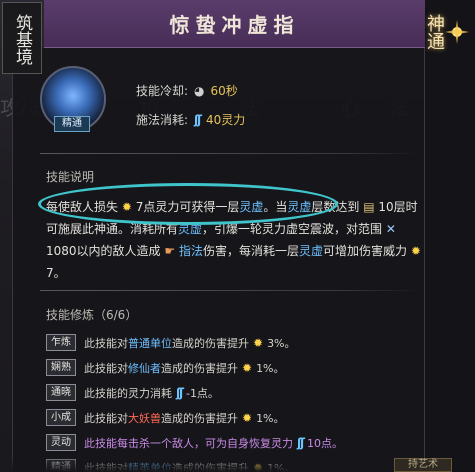  I want to click on skill-title: 惊蛰冲虚指, so click(234, 25).